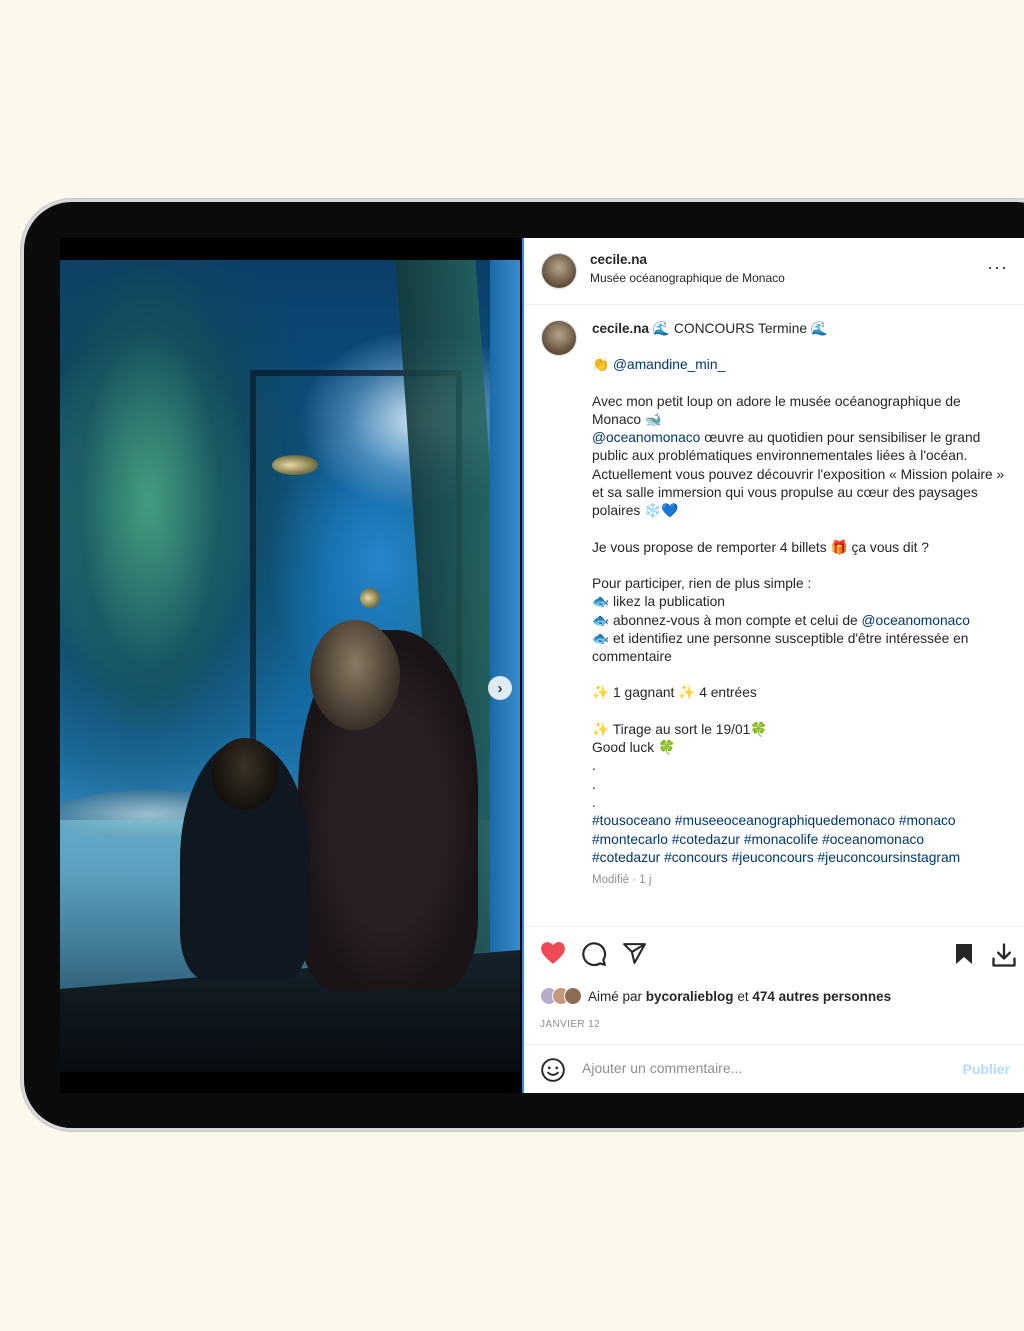 Image resolution: width=1024 pixels, height=1331 pixels. What do you see at coordinates (559, 271) in the screenshot?
I see `avatar` at bounding box center [559, 271].